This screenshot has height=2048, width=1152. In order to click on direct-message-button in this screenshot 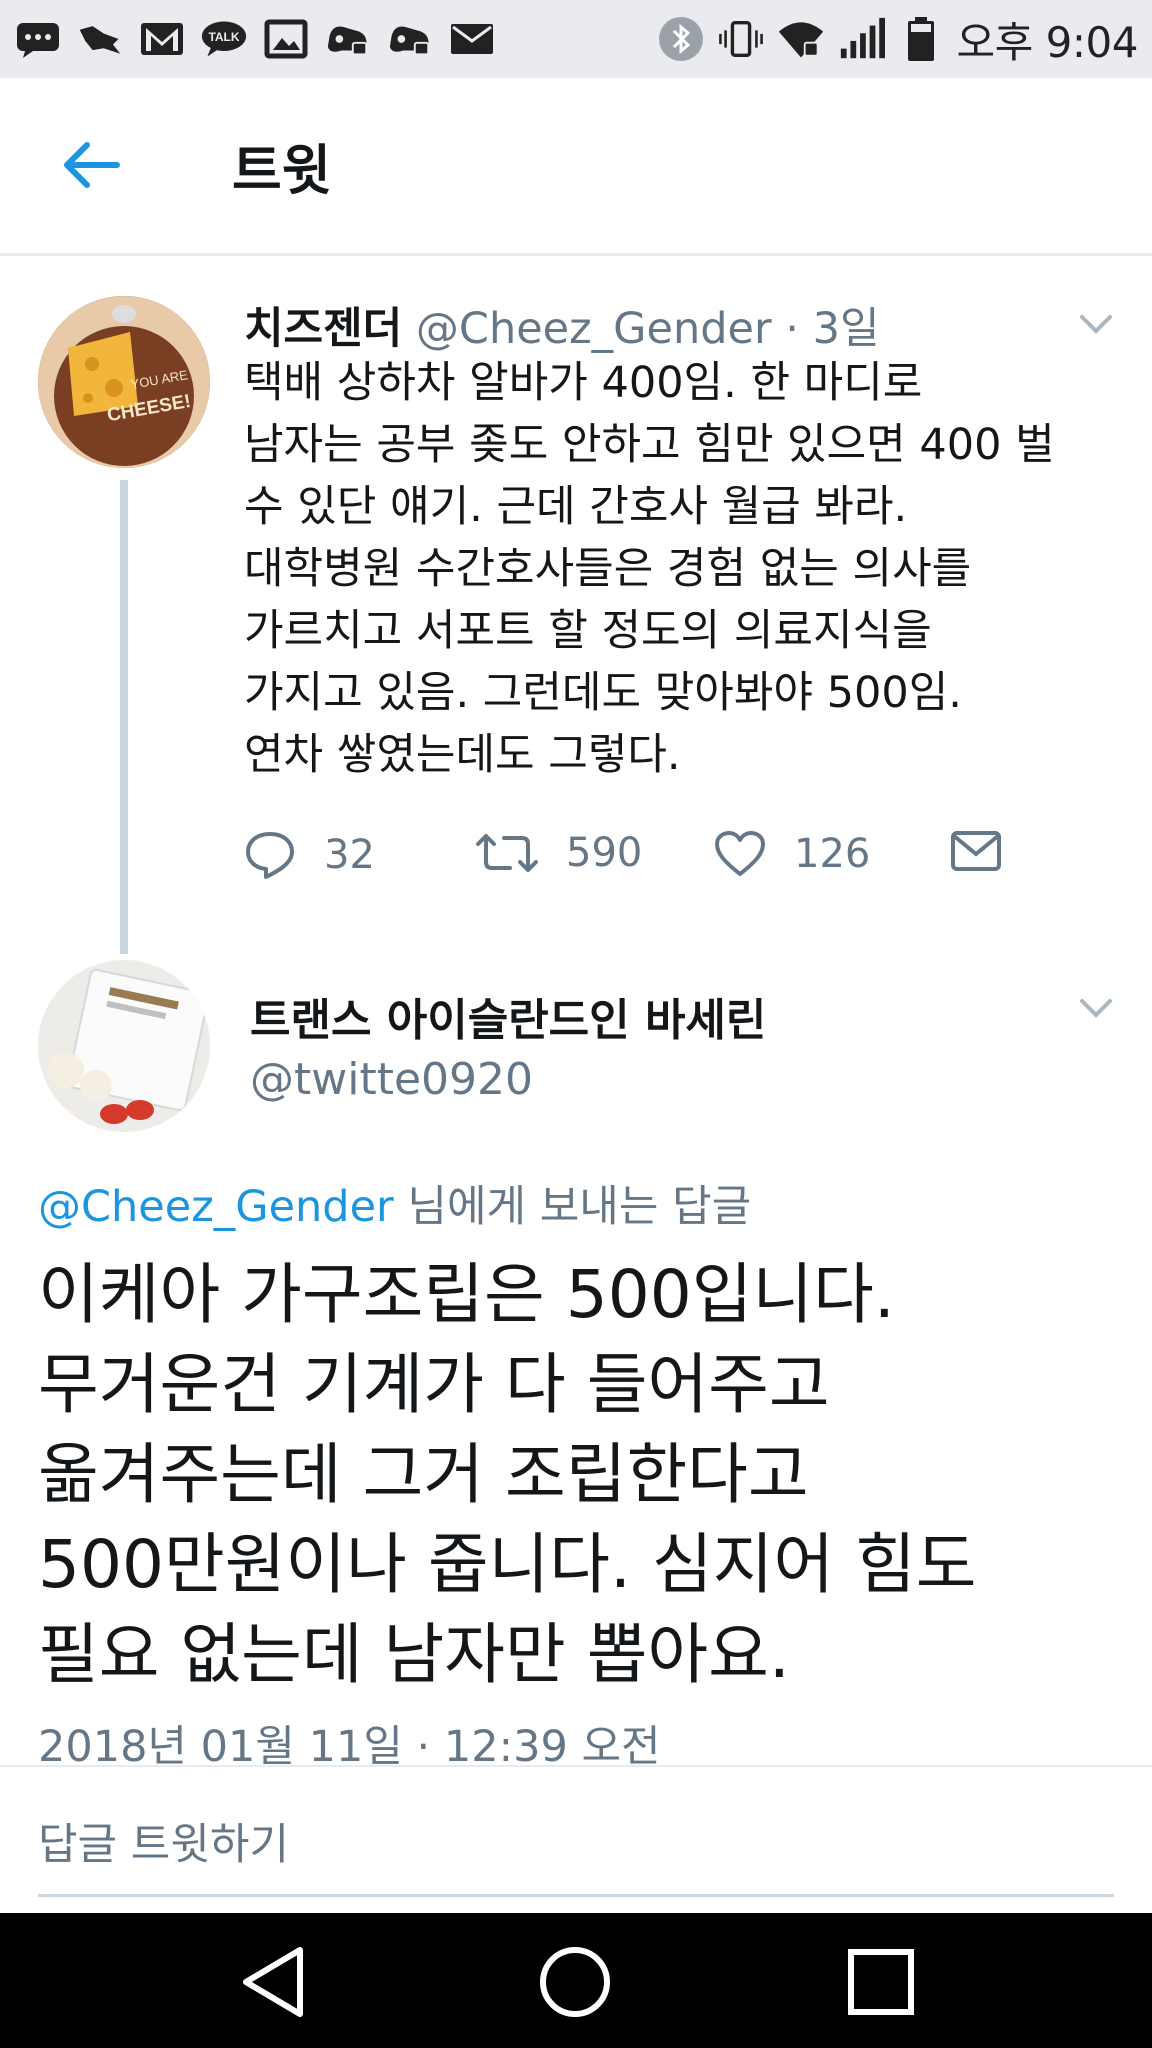, I will do `click(976, 851)`.